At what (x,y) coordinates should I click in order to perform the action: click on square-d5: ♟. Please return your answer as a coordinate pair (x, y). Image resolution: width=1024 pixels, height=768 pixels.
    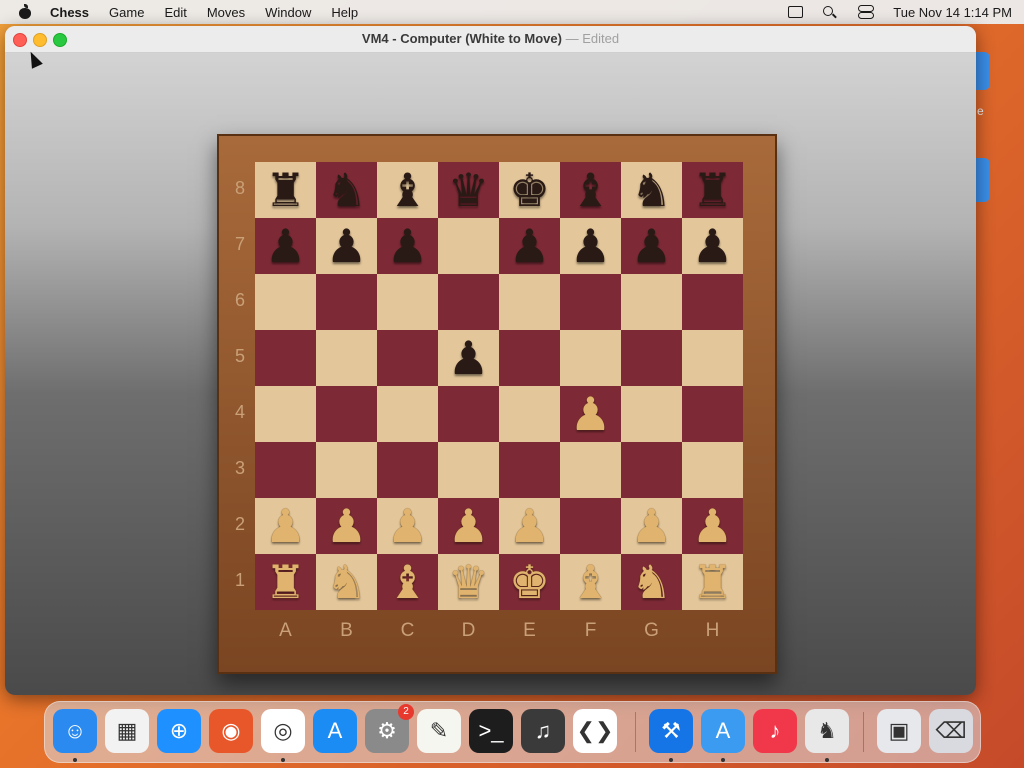
    Looking at the image, I should click on (468, 358).